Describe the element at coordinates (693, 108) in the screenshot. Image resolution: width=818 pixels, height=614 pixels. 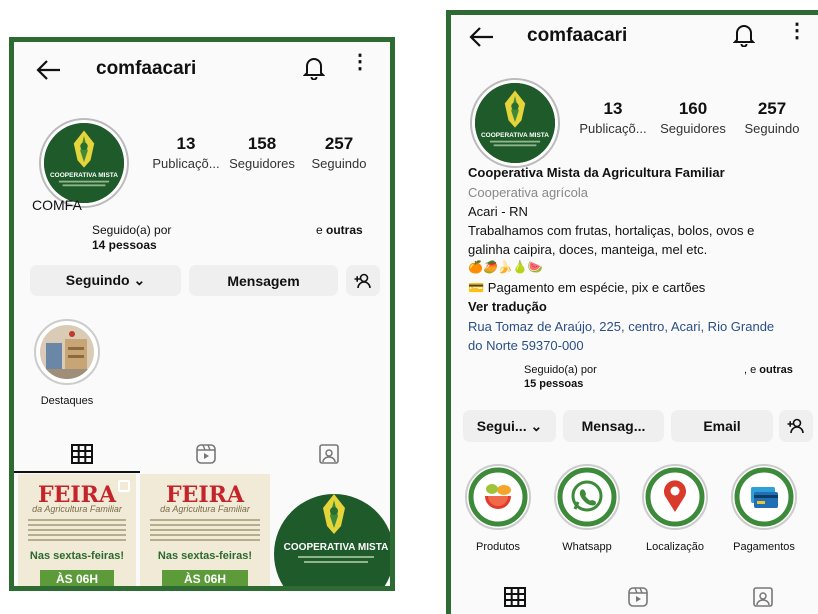
I see `stat-value: 160` at that location.